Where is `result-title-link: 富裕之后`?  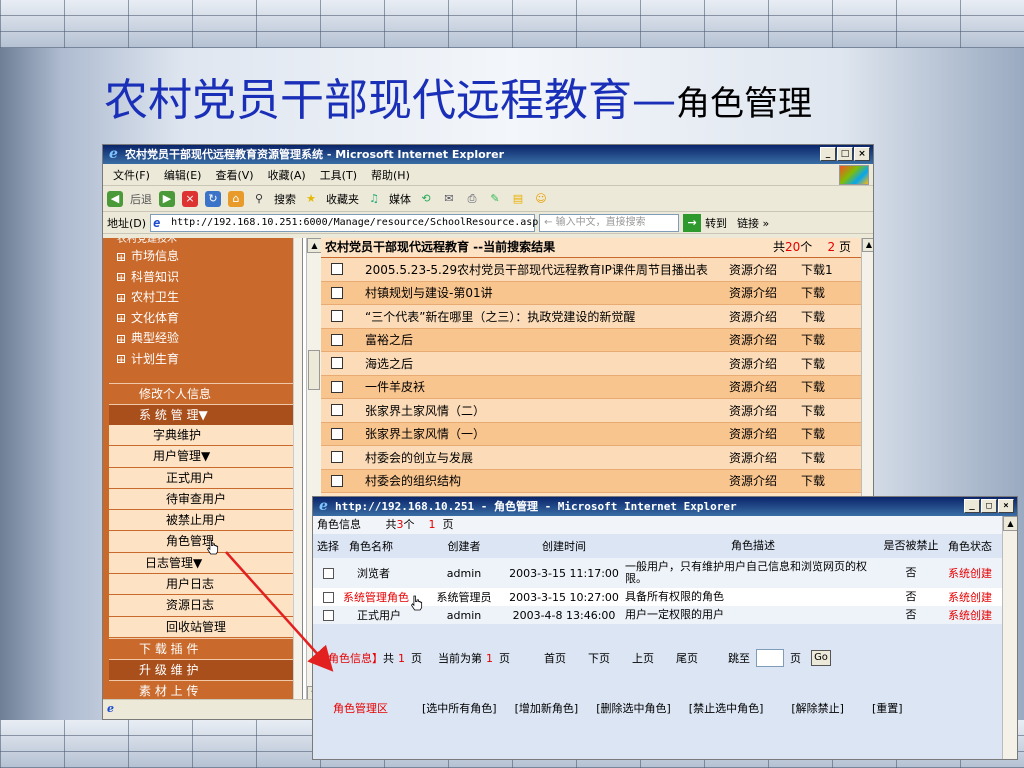 result-title-link: 富裕之后 is located at coordinates (547, 339).